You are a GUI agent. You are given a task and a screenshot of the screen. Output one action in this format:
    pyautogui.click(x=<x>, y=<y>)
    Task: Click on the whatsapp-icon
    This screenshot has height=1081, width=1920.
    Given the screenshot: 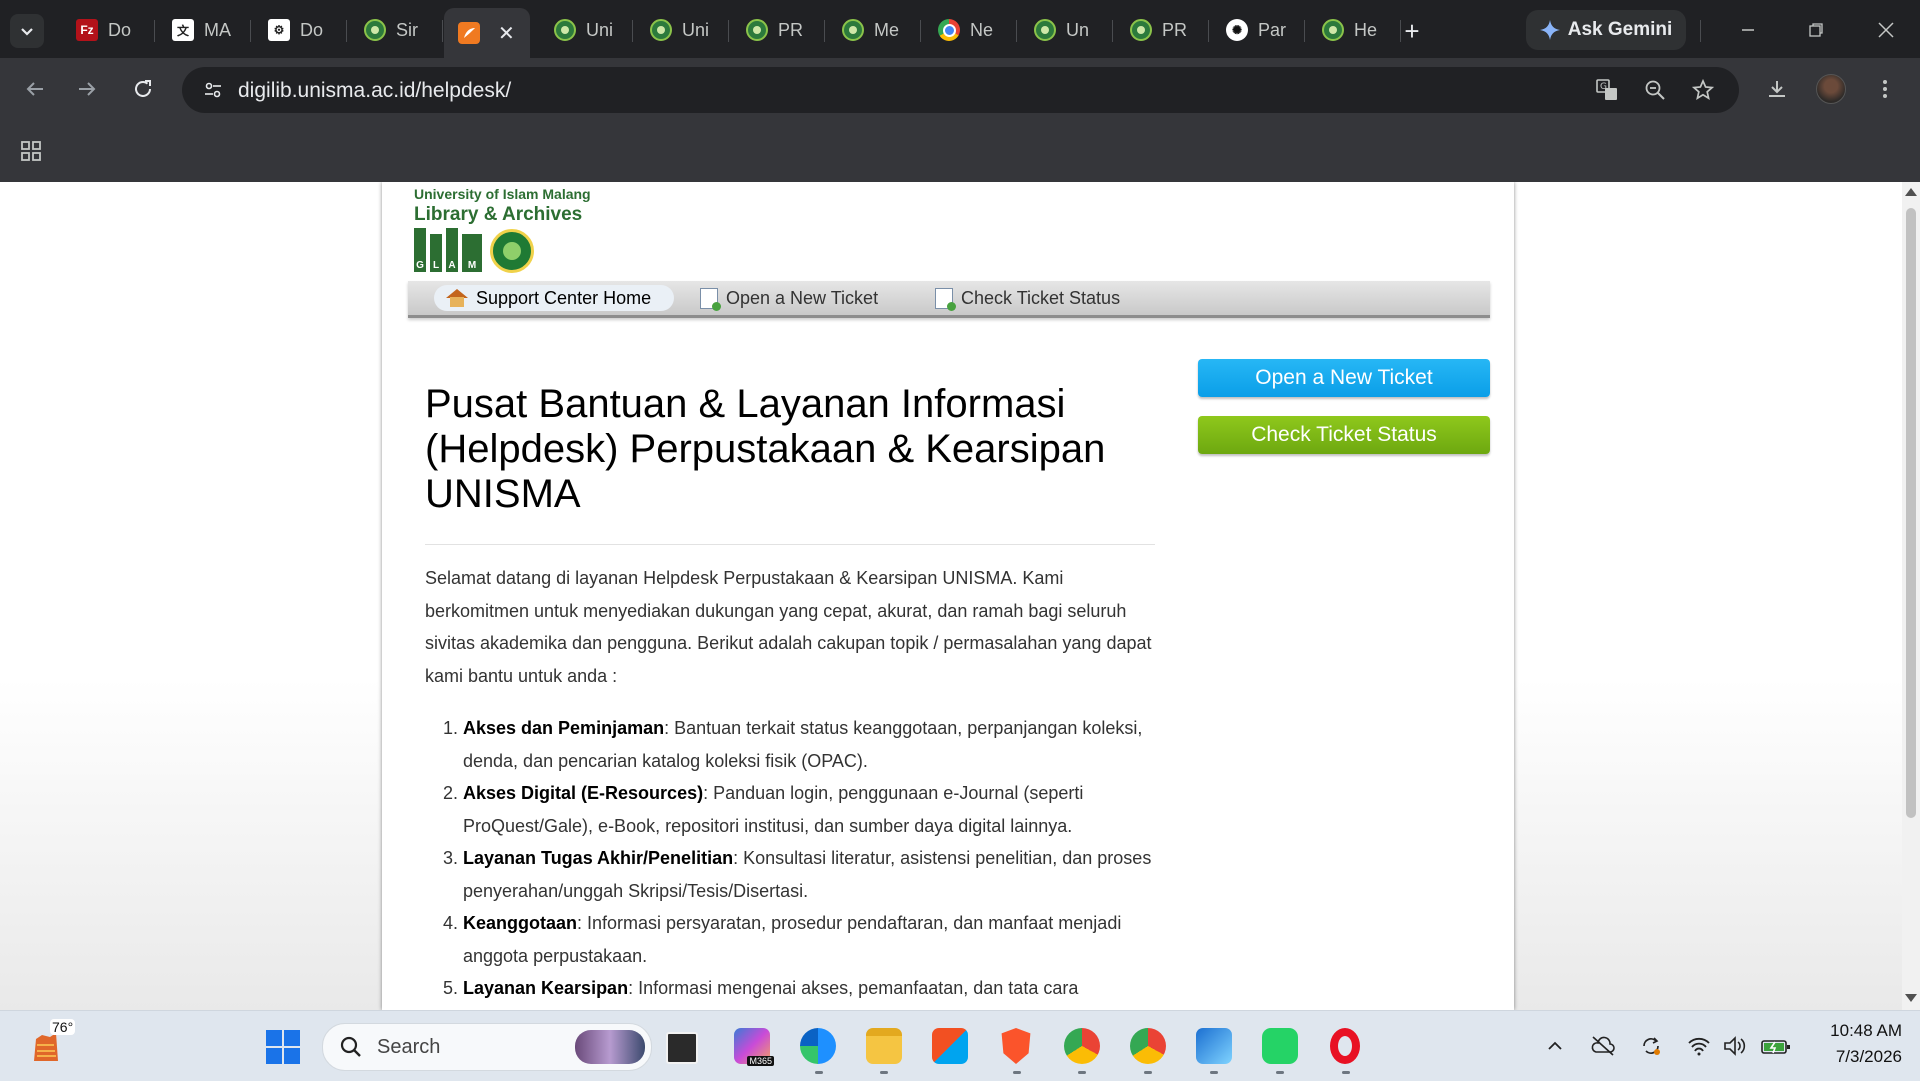 What is the action you would take?
    pyautogui.click(x=1280, y=1046)
    